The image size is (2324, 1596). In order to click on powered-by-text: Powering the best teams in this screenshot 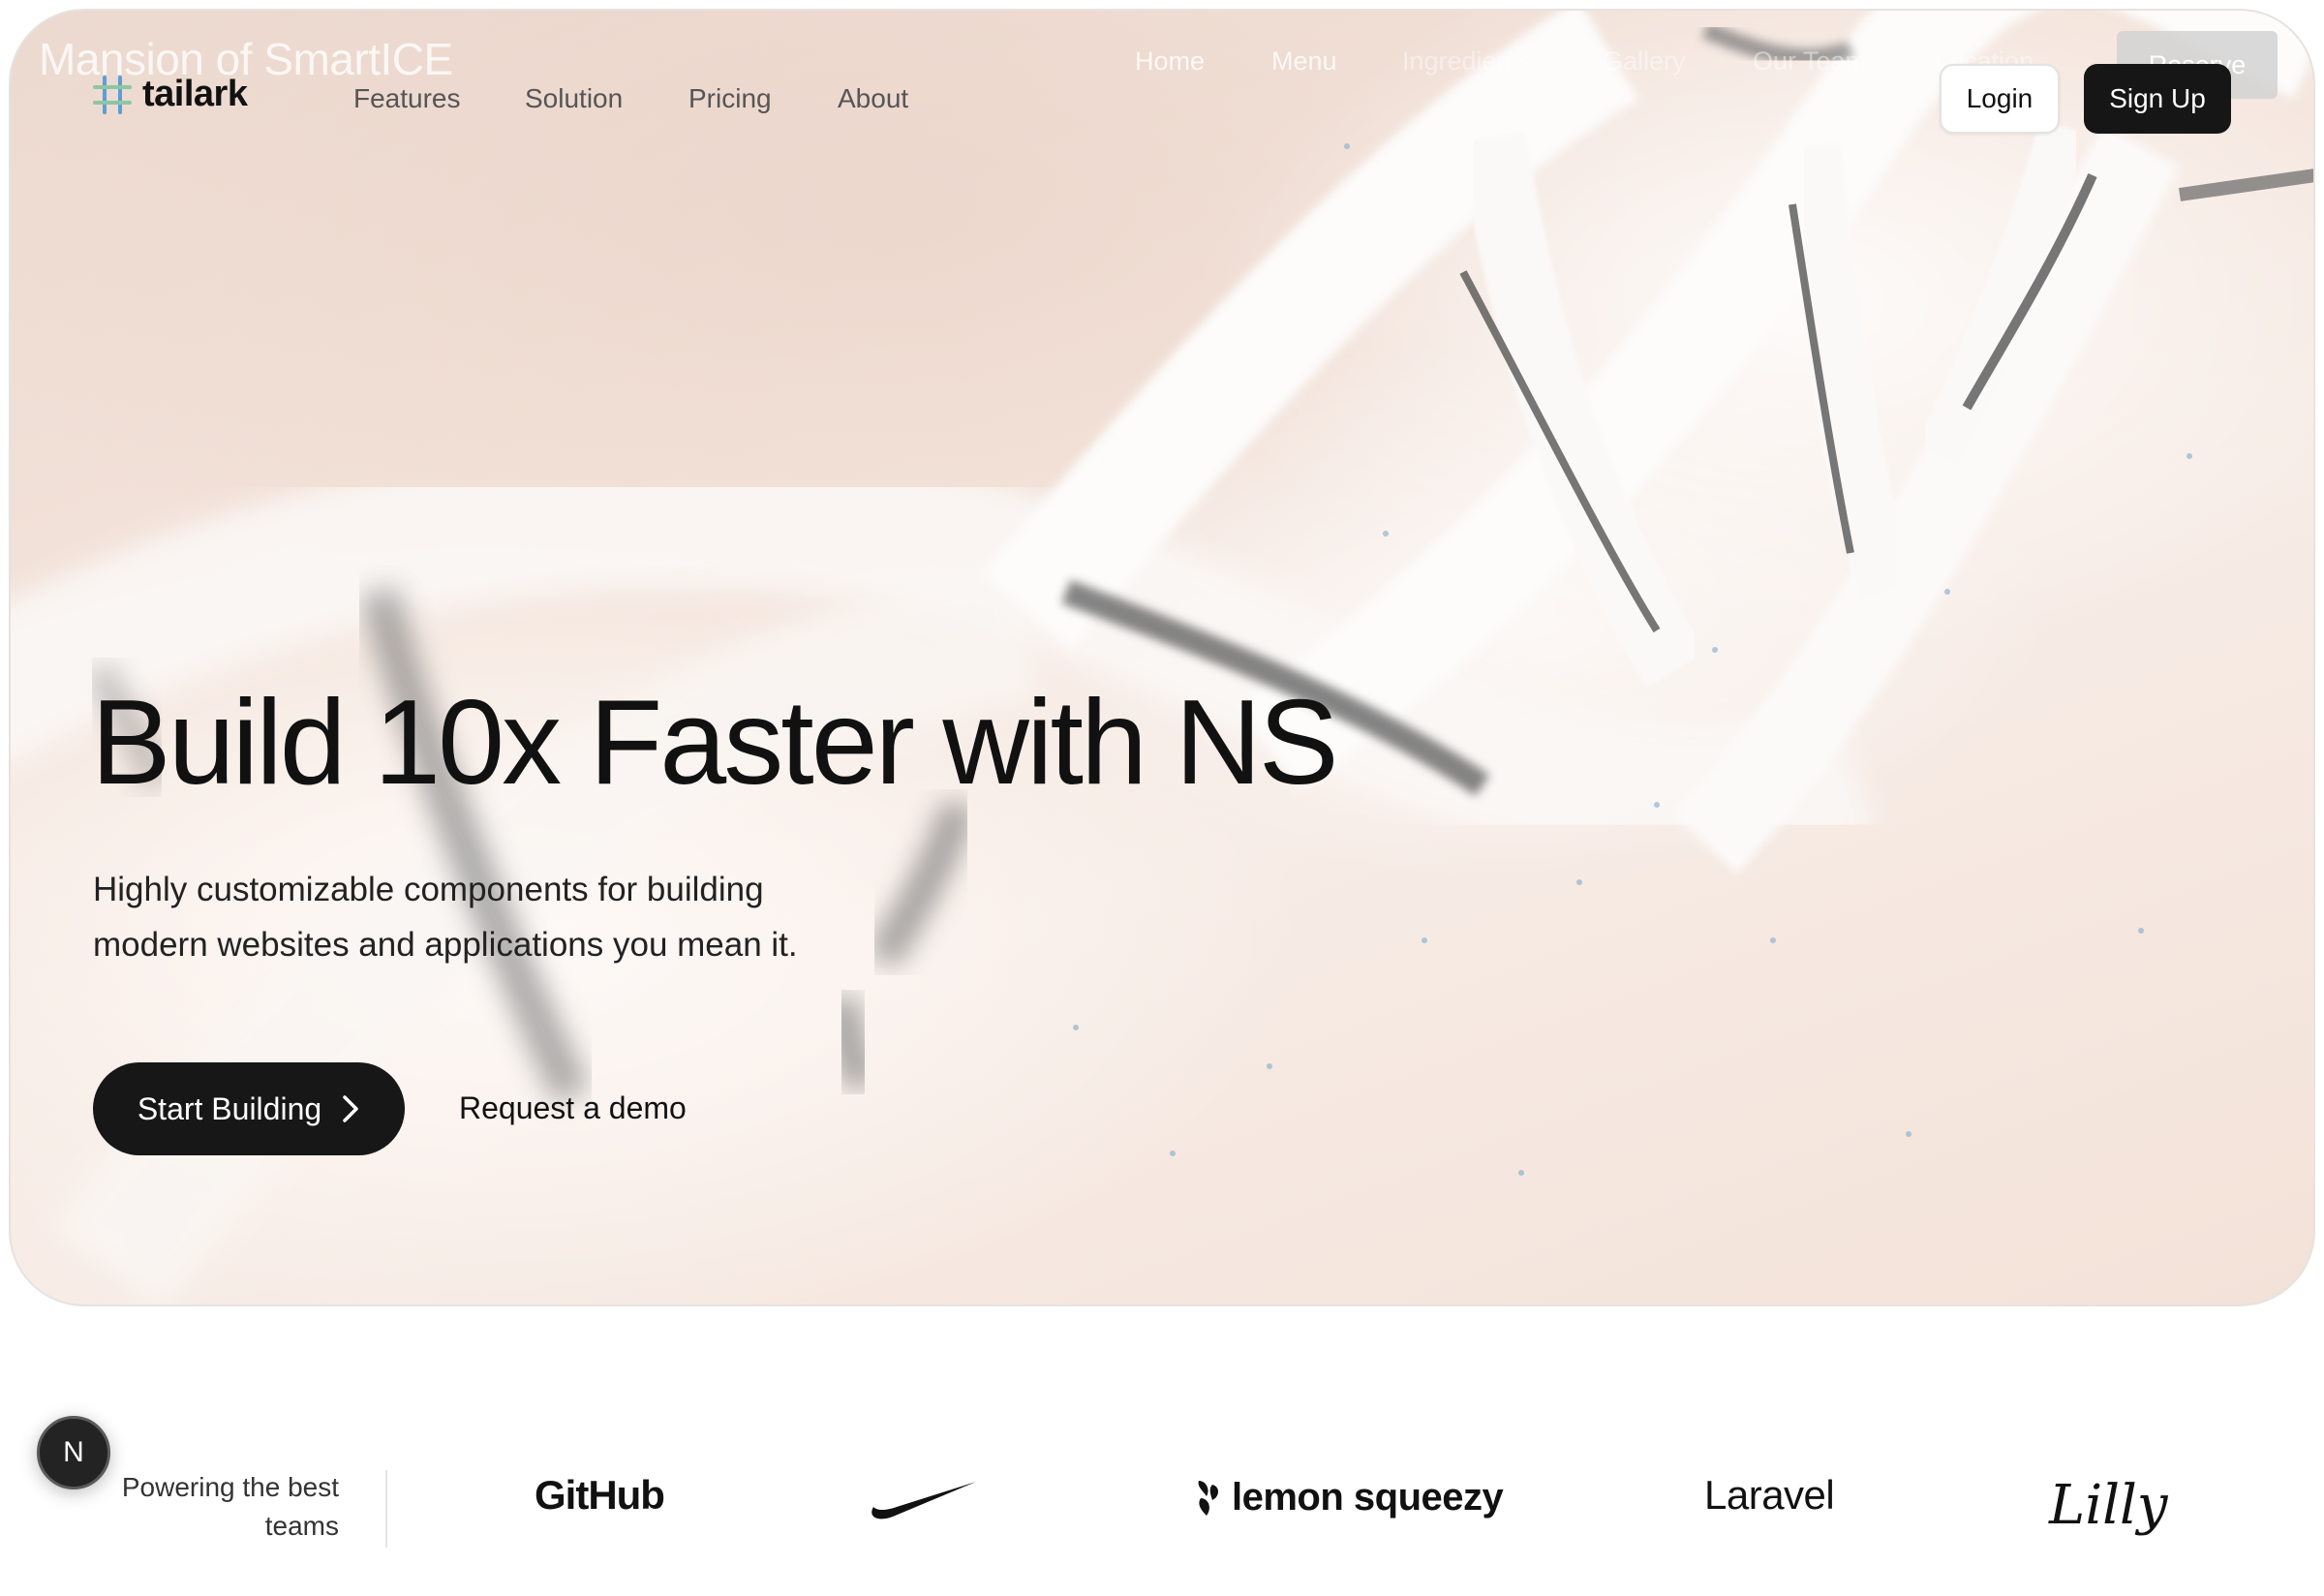, I will do `click(223, 1507)`.